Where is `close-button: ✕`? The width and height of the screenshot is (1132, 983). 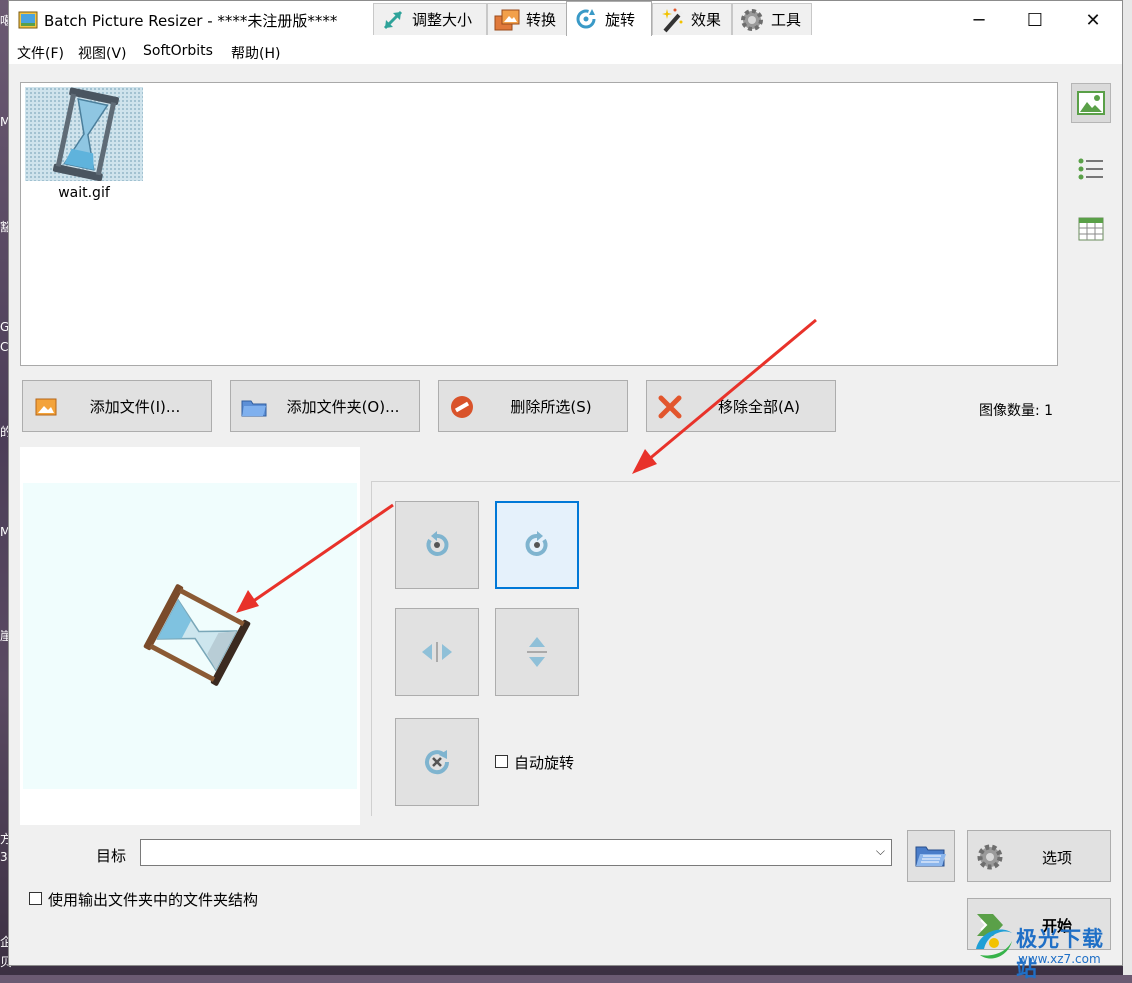
close-button: ✕ is located at coordinates (1093, 20).